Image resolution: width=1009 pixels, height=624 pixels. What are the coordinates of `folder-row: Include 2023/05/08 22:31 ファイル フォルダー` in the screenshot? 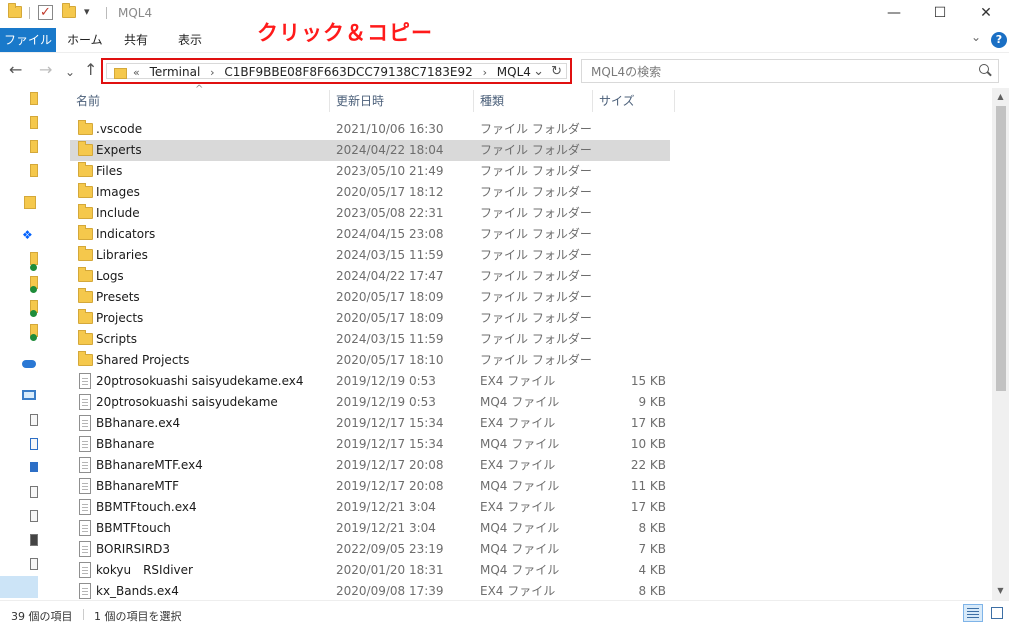 It's located at (370, 213).